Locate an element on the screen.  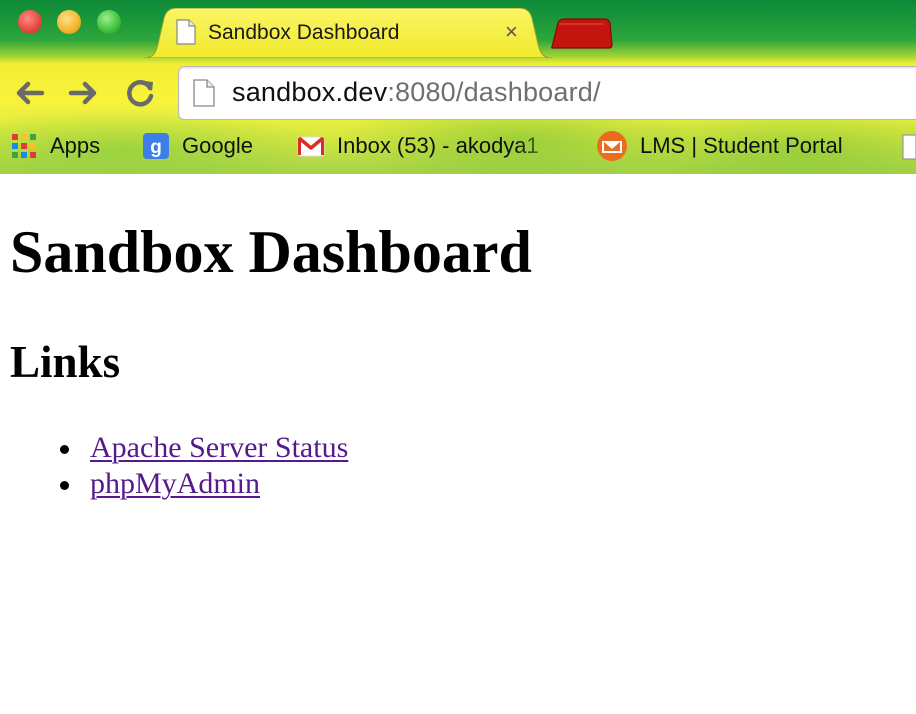
url-host: sandbox.dev is located at coordinates (310, 92).